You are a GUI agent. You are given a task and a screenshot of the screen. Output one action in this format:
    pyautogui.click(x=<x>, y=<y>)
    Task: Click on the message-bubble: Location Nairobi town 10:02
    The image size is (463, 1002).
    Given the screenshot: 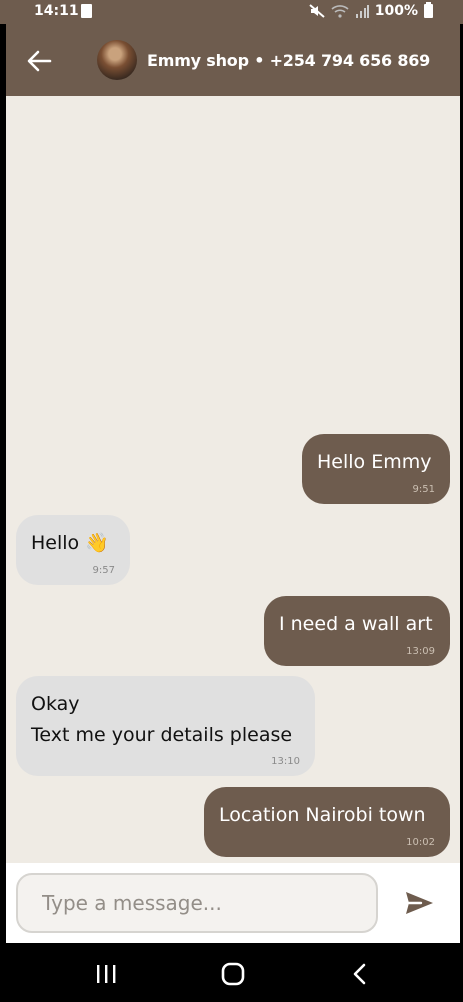 What is the action you would take?
    pyautogui.click(x=327, y=822)
    